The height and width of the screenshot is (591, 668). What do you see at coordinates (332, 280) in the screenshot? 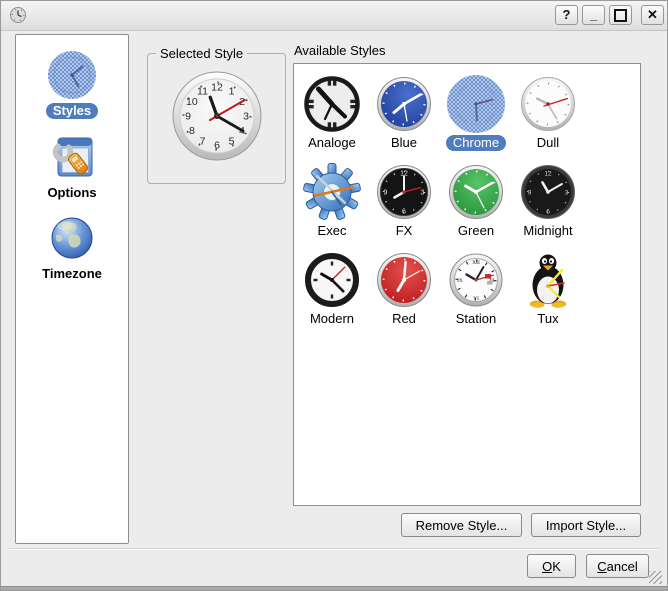
I see `modern-clock-icon` at bounding box center [332, 280].